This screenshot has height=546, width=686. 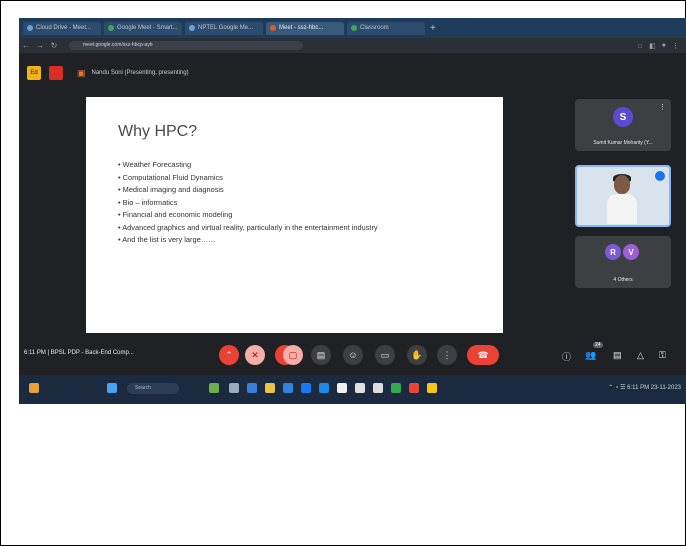 I want to click on url-field: meet.google.com/ssz-hbcp-ayb, so click(x=186, y=45).